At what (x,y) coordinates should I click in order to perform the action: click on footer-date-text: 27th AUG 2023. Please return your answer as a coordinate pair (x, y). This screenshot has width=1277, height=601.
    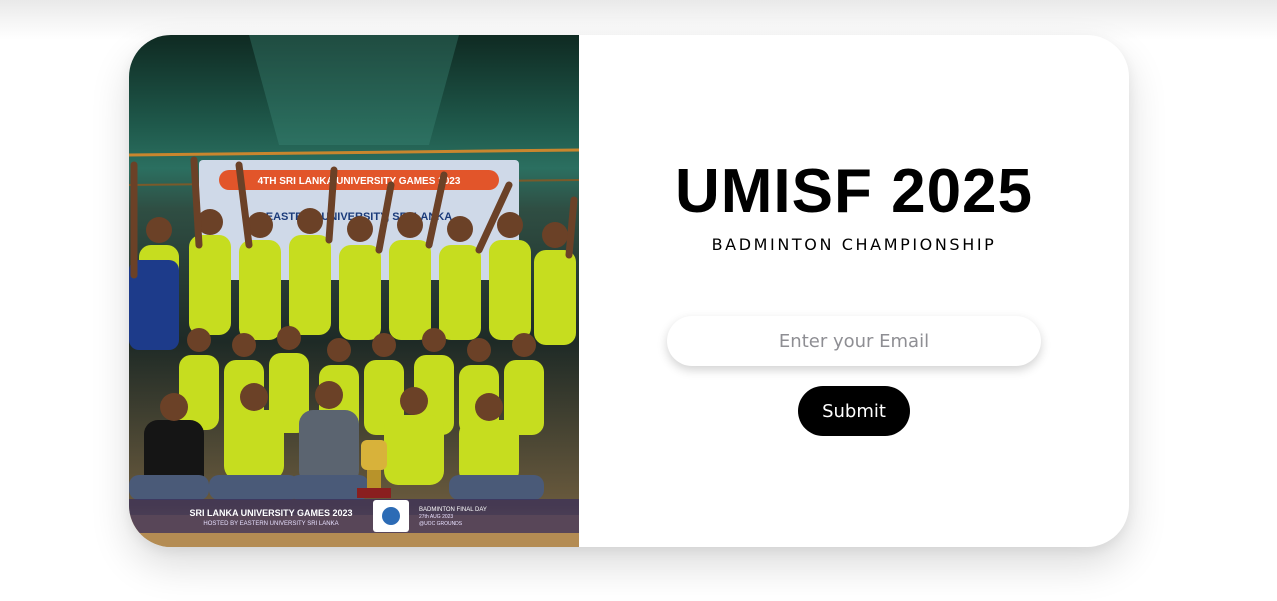
    Looking at the image, I should click on (436, 517).